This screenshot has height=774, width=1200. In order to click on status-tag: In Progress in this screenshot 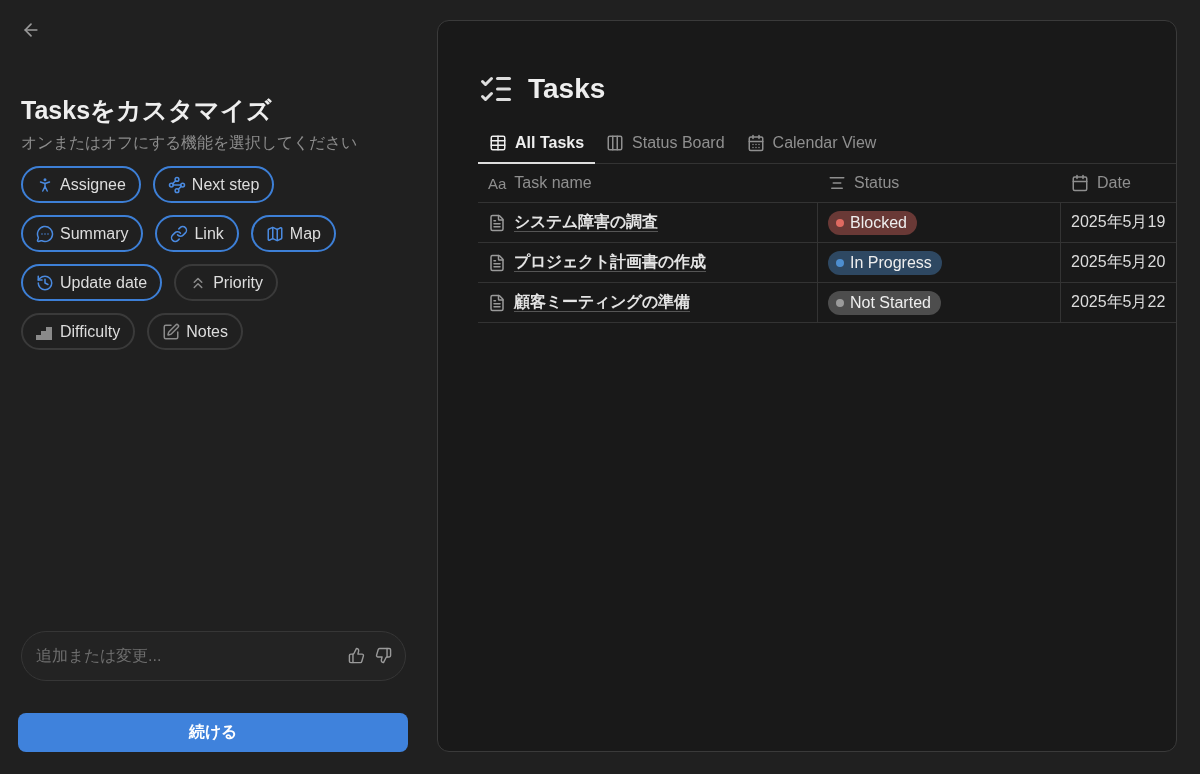, I will do `click(885, 262)`.